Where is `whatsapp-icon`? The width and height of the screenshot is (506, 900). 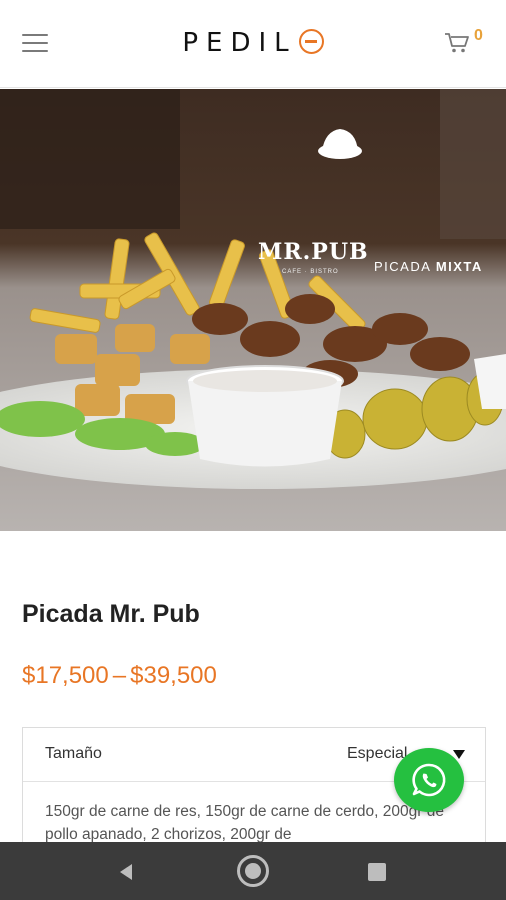
whatsapp-icon is located at coordinates (429, 780).